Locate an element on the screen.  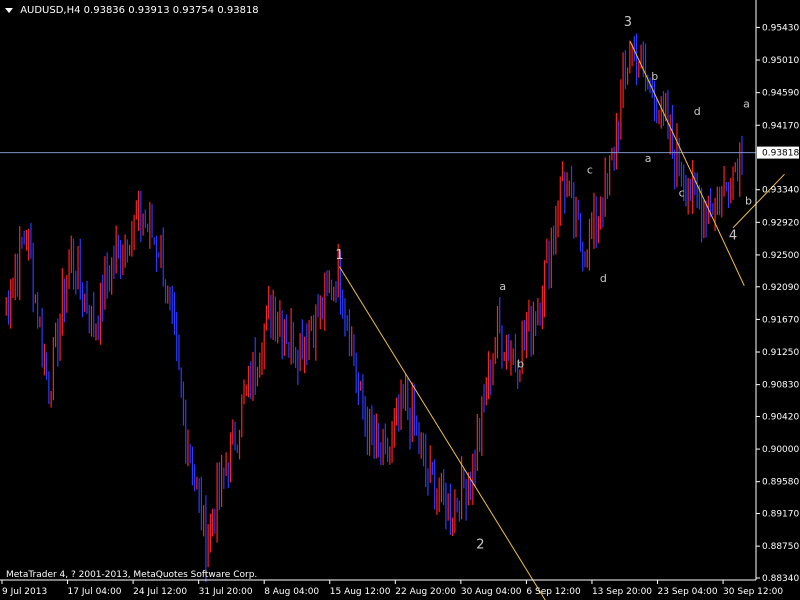
price-tick-label: 0.92090 is located at coordinates (780, 288).